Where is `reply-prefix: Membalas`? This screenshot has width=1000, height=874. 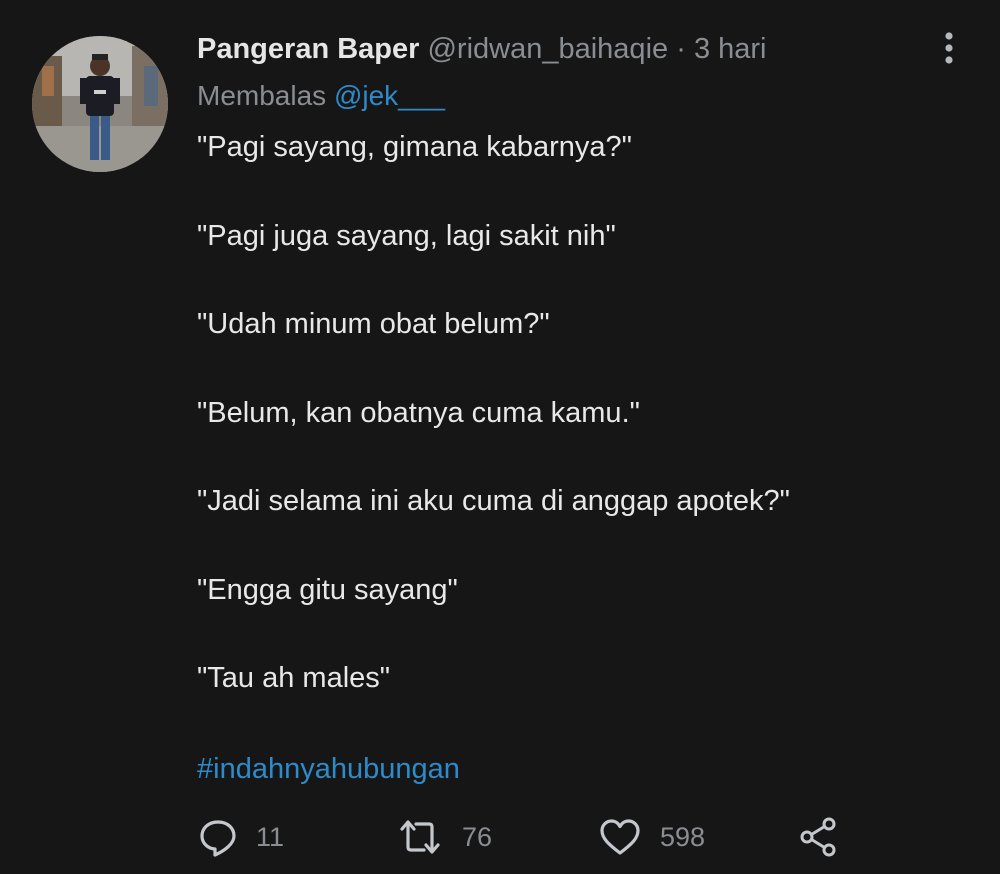
reply-prefix: Membalas is located at coordinates (262, 95).